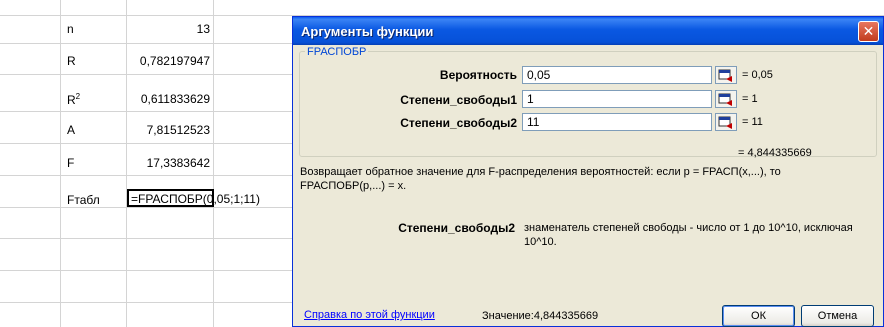  I want to click on cell-label-r2-sup: 2, so click(78, 96).